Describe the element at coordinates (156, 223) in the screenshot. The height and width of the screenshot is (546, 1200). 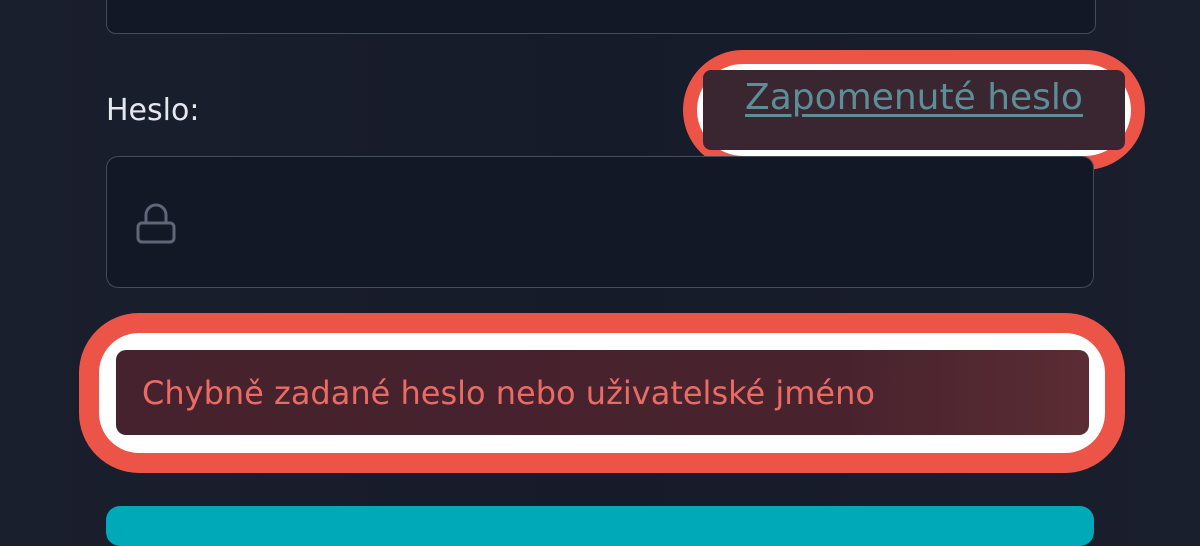
I see `lock-icon` at that location.